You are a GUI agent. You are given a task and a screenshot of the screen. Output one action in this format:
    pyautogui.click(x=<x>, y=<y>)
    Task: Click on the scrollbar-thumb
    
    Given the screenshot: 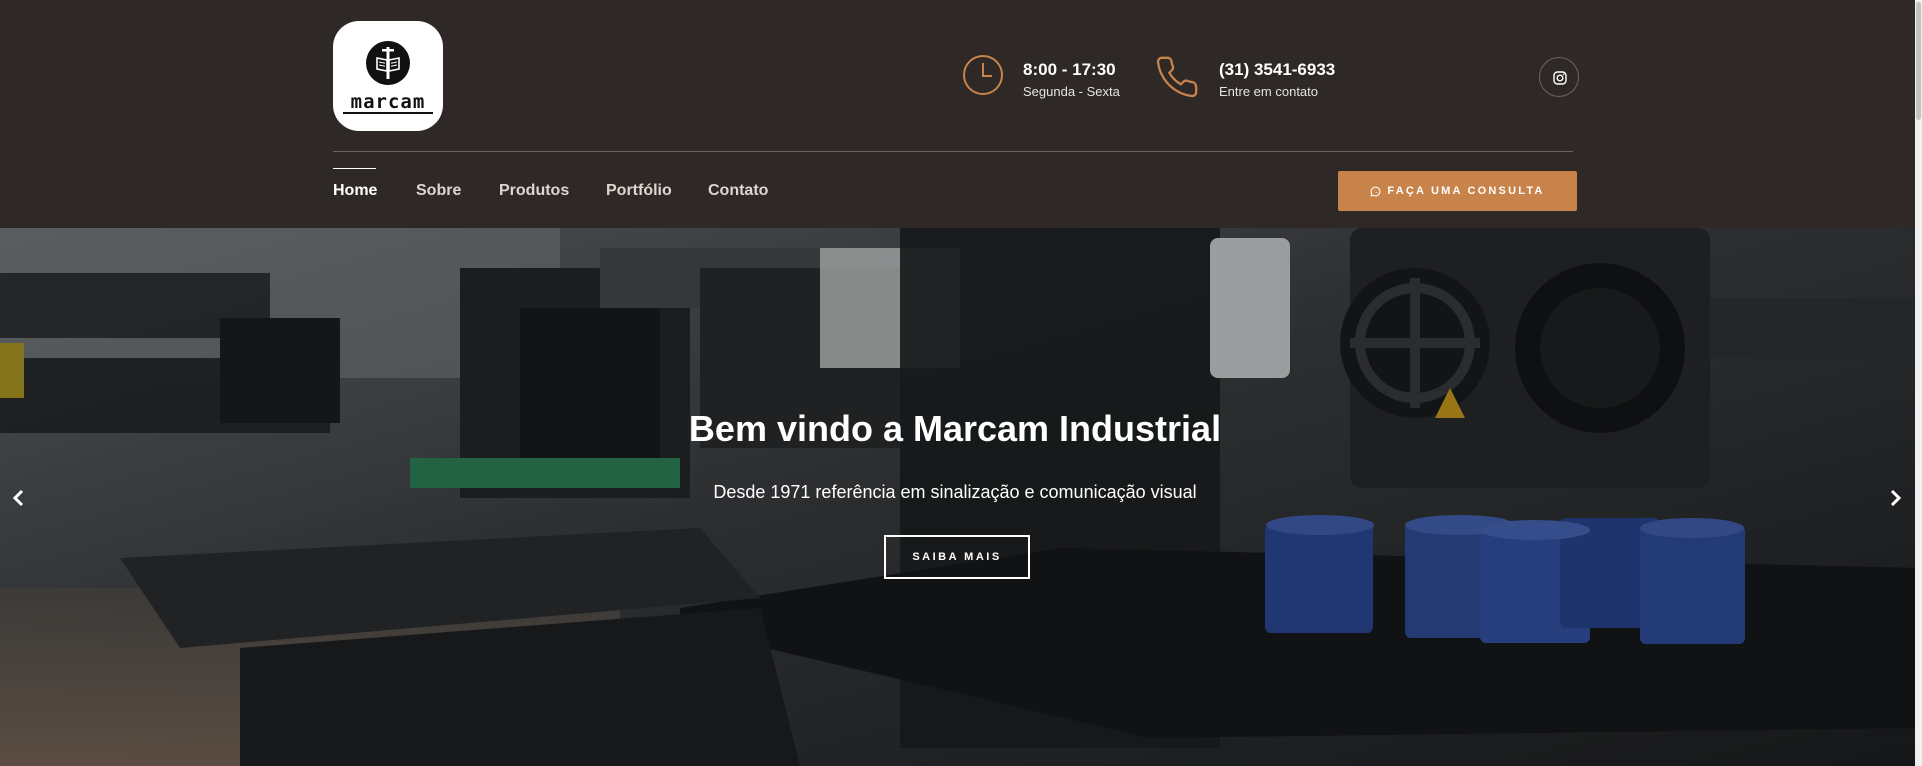 What is the action you would take?
    pyautogui.click(x=1918, y=61)
    